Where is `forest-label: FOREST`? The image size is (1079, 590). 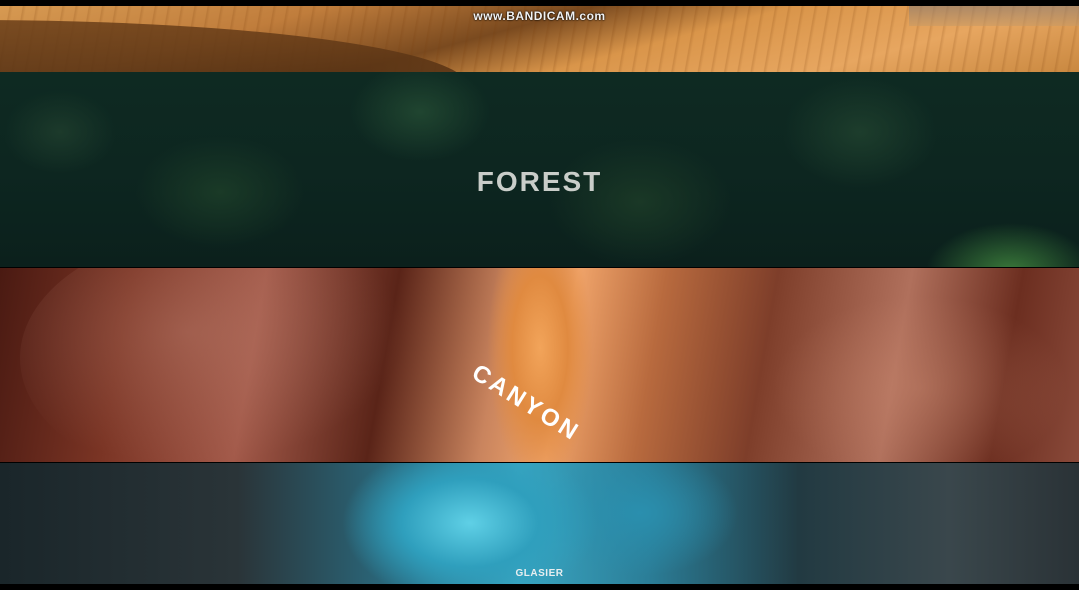 forest-label: FOREST is located at coordinates (539, 181).